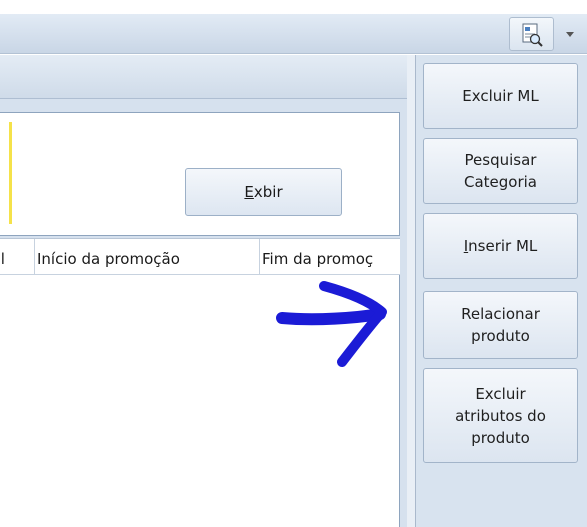  I want to click on report-preview-icon, so click(532, 35).